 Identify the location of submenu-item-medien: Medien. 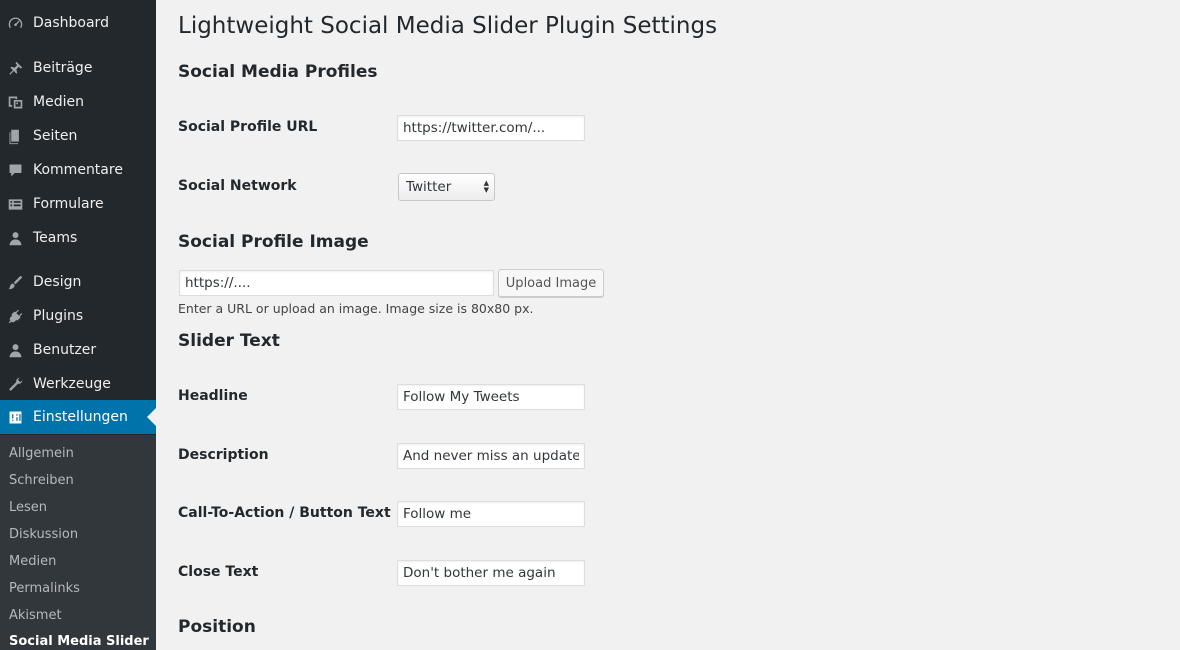
(32, 561).